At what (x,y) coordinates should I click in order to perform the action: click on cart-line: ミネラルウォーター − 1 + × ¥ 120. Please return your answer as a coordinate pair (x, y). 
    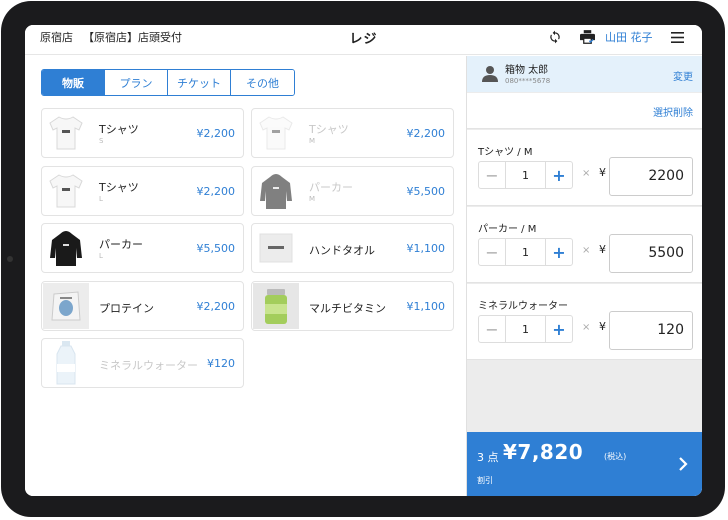
    Looking at the image, I should click on (584, 322).